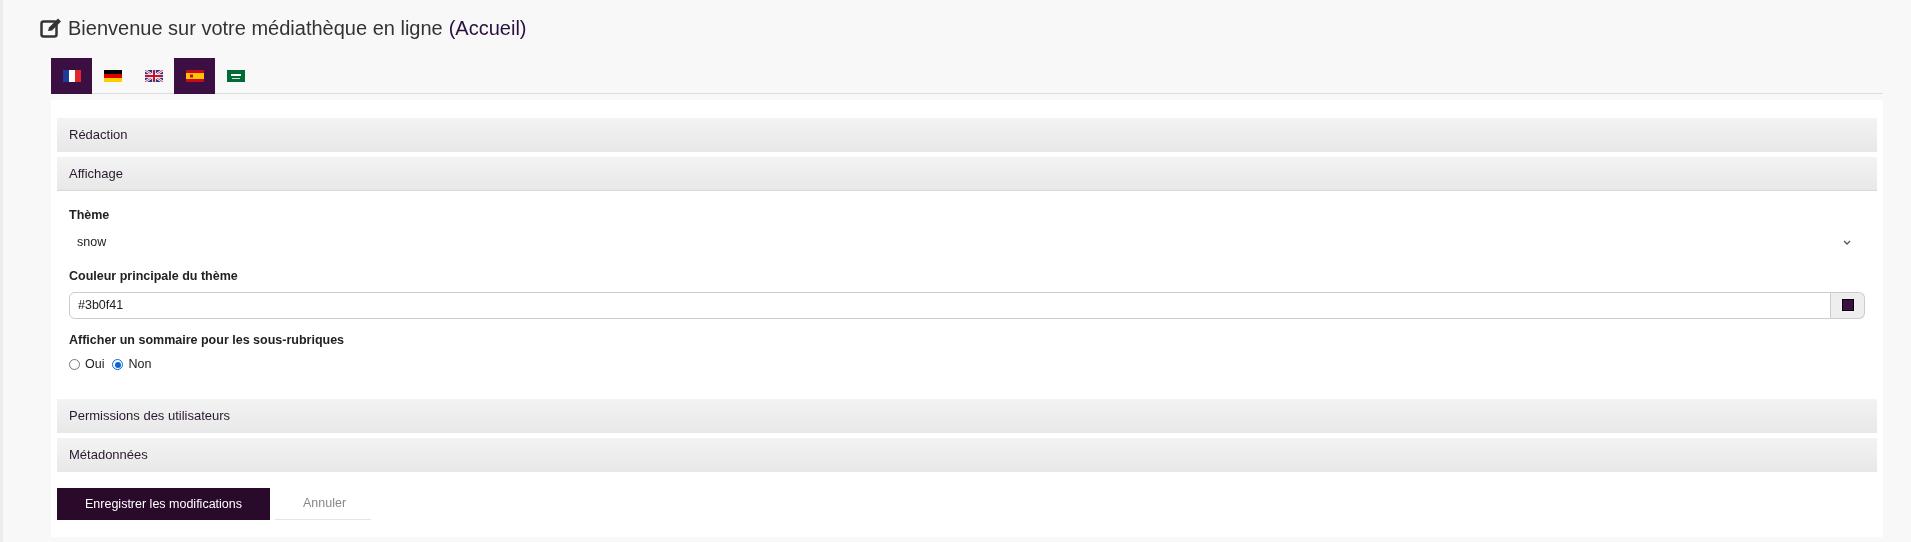 This screenshot has height=542, width=1911. I want to click on radio-label: Oui, so click(95, 365).